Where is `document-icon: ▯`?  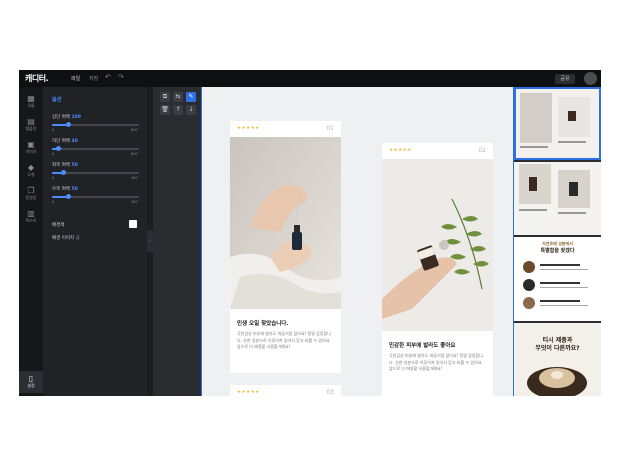
document-icon: ▯ is located at coordinates (31, 378).